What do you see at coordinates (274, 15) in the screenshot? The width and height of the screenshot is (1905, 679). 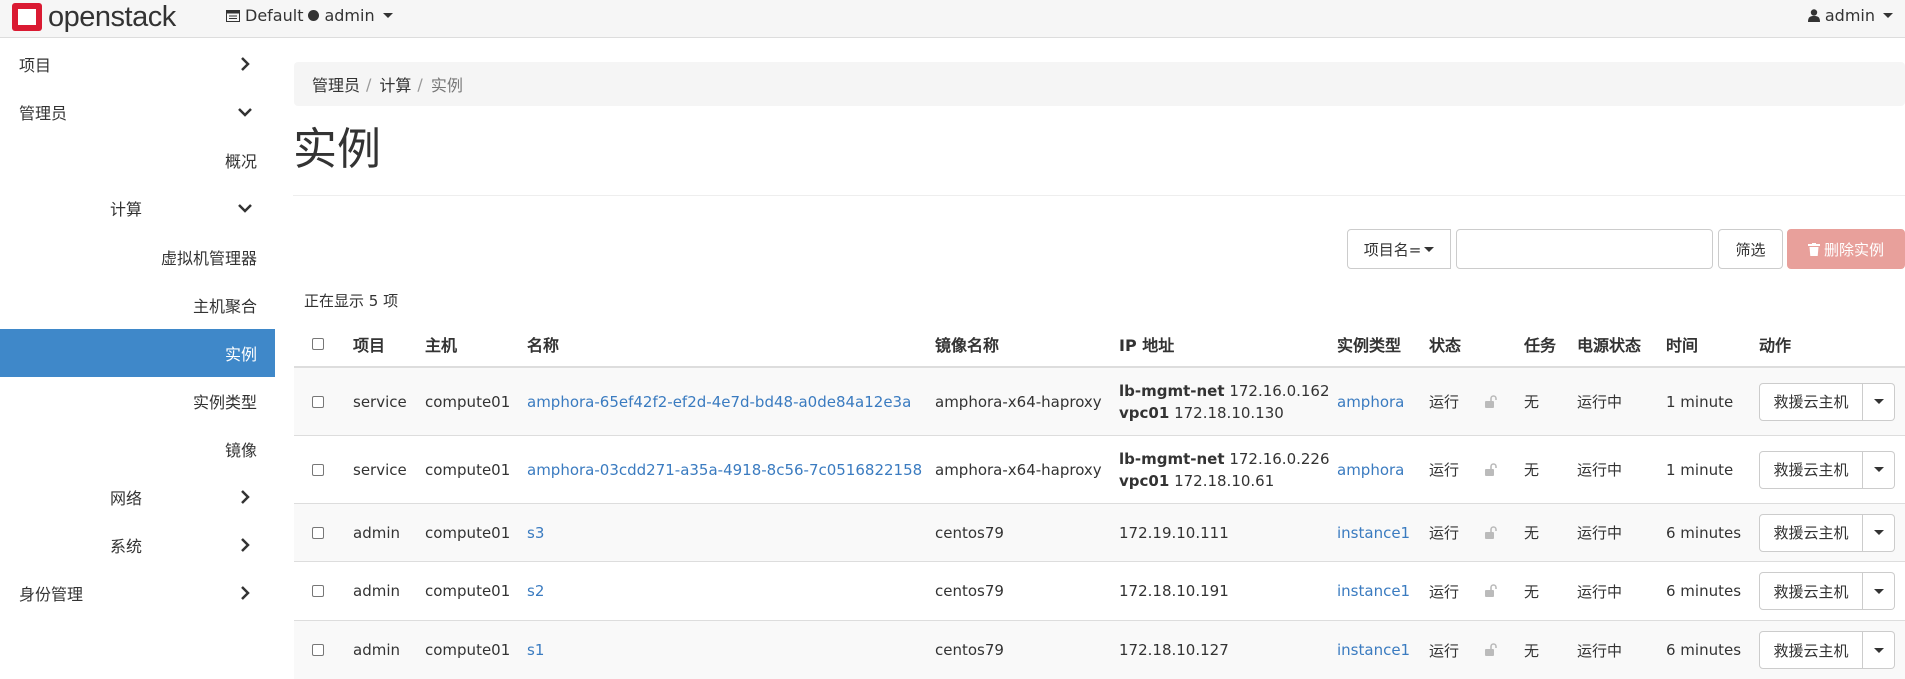 I see `domain-name: Default` at bounding box center [274, 15].